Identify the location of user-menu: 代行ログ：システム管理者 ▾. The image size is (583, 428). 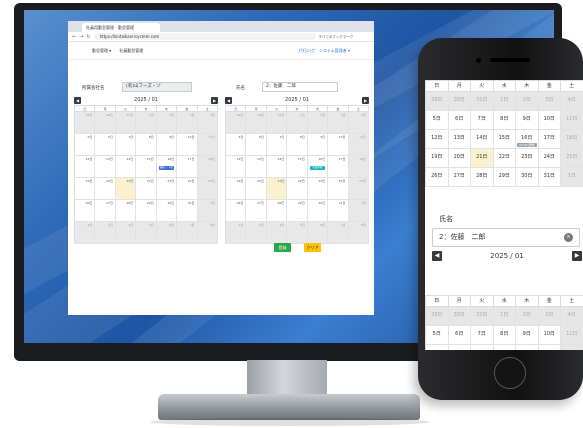
(324, 51).